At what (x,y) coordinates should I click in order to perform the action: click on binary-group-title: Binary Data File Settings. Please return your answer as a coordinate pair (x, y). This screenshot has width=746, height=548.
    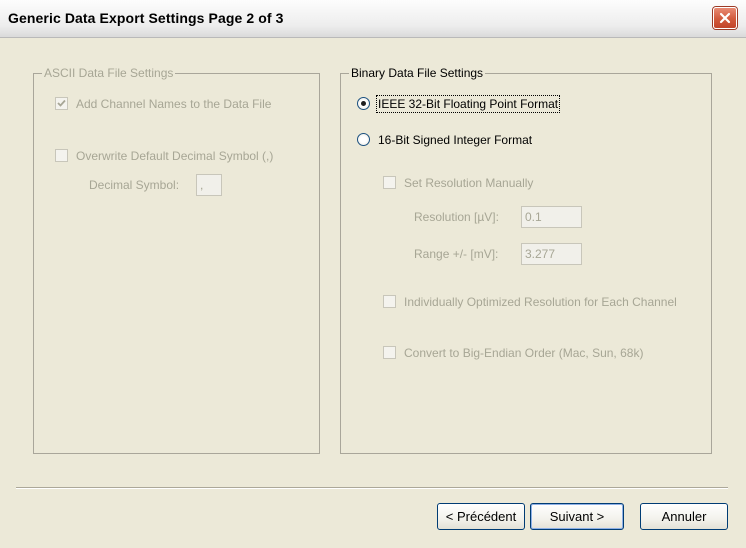
    Looking at the image, I should click on (417, 73).